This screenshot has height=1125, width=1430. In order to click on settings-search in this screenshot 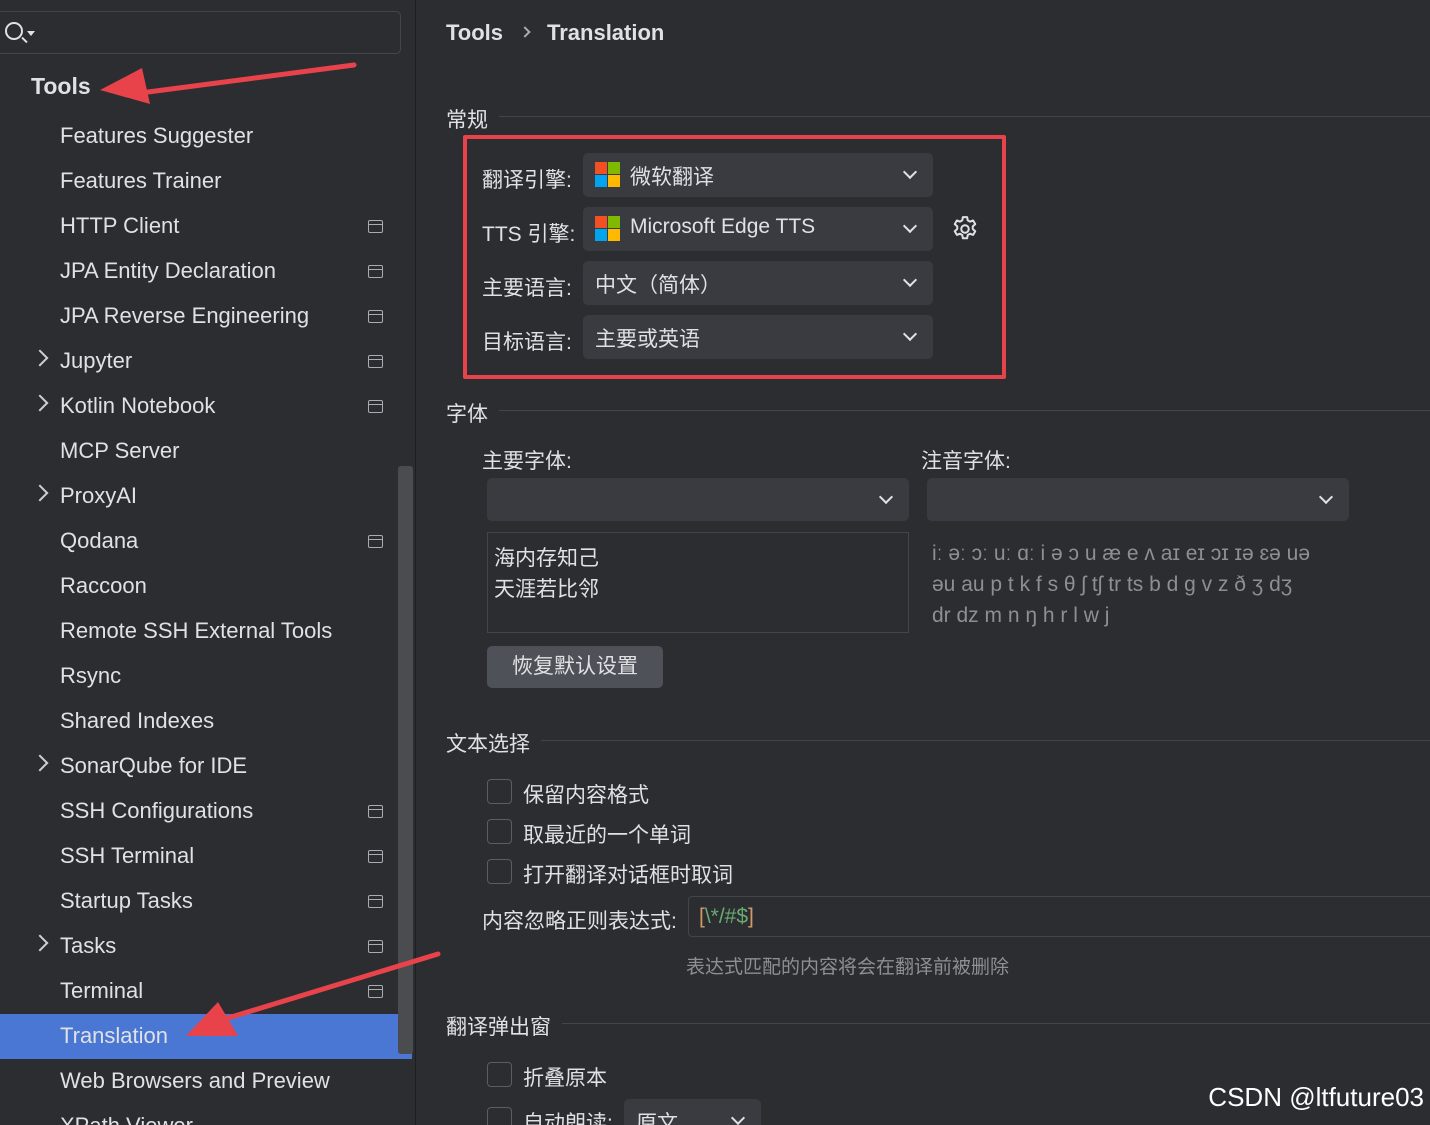, I will do `click(200, 32)`.